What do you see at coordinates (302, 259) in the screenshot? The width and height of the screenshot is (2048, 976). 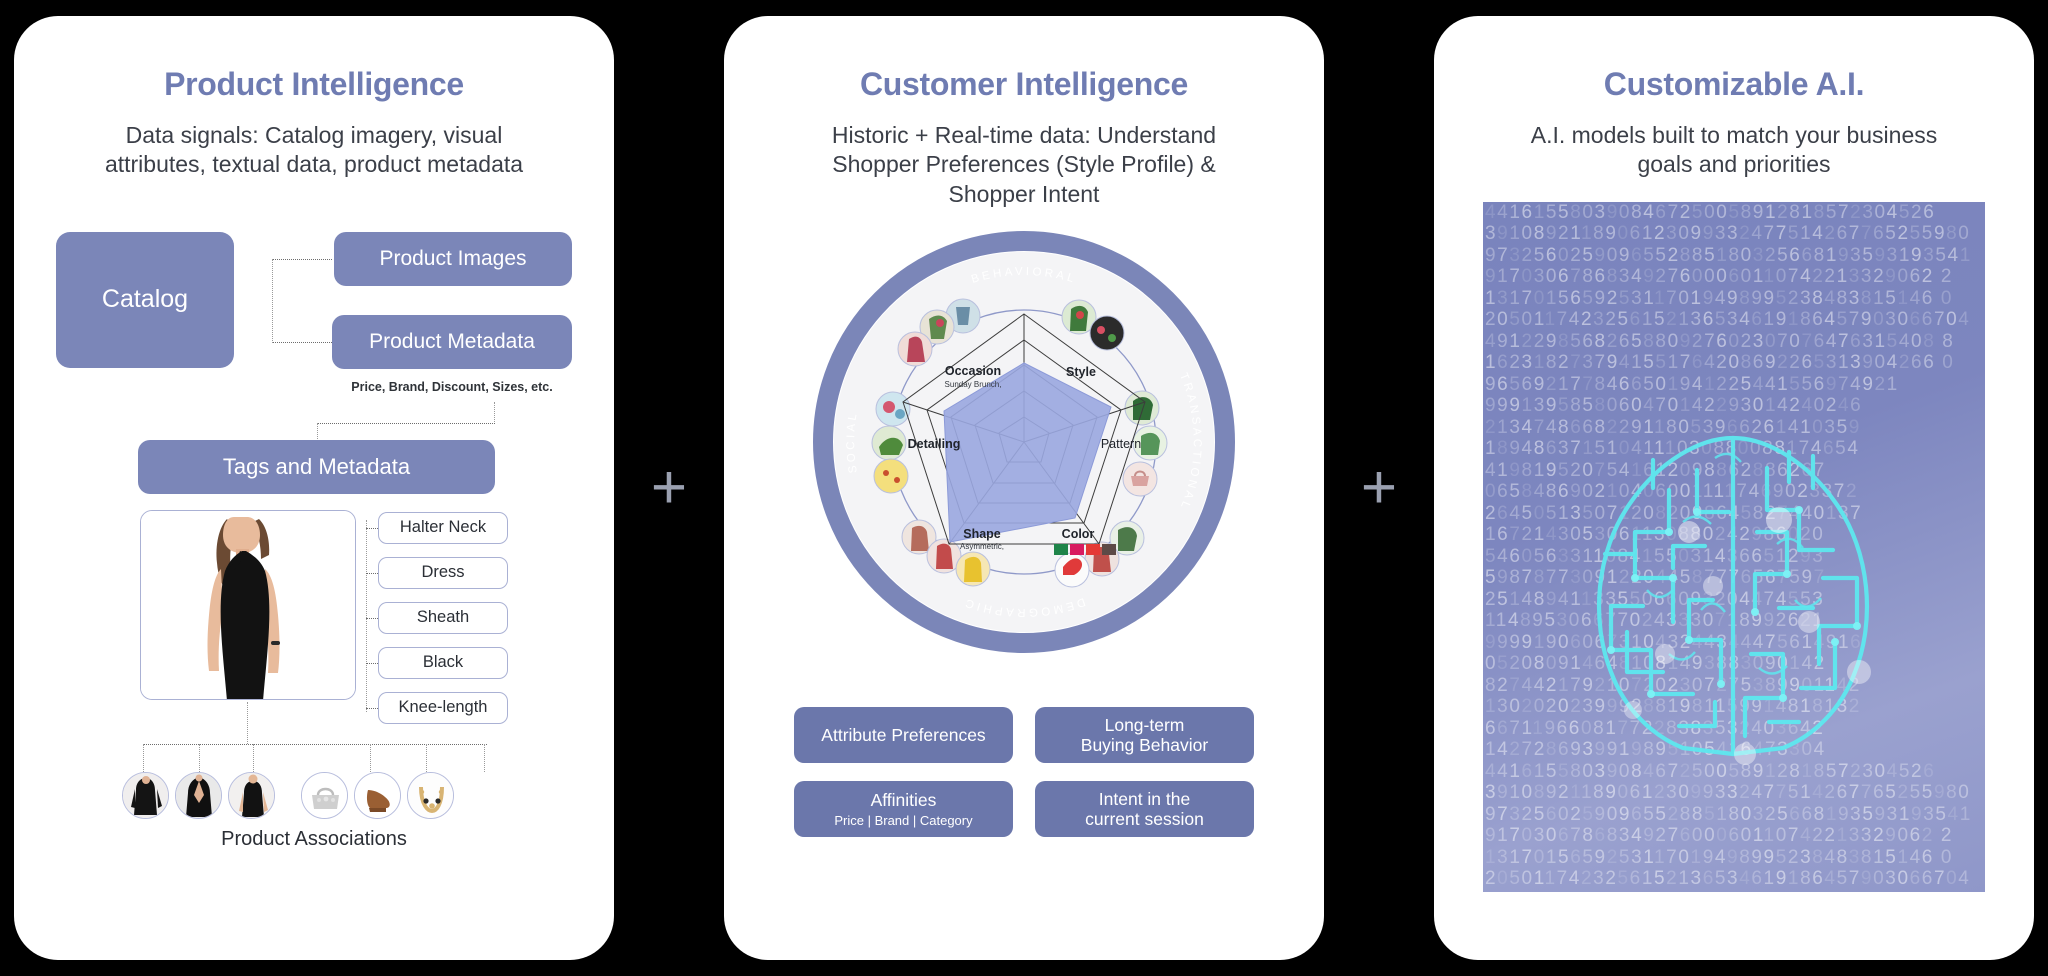 I see `connector-catalog-images` at bounding box center [302, 259].